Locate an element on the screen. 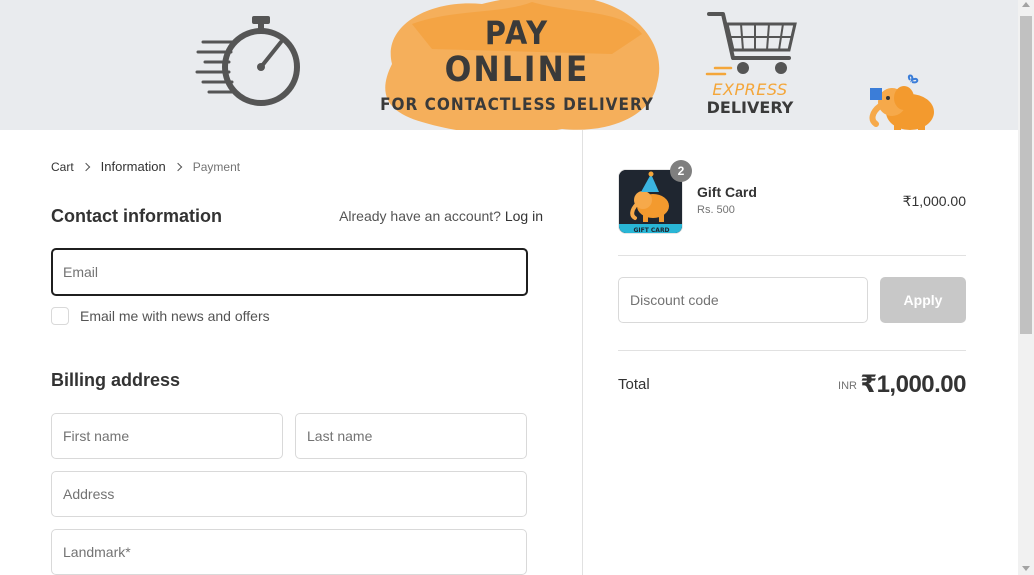  last-name-field is located at coordinates (411, 436).